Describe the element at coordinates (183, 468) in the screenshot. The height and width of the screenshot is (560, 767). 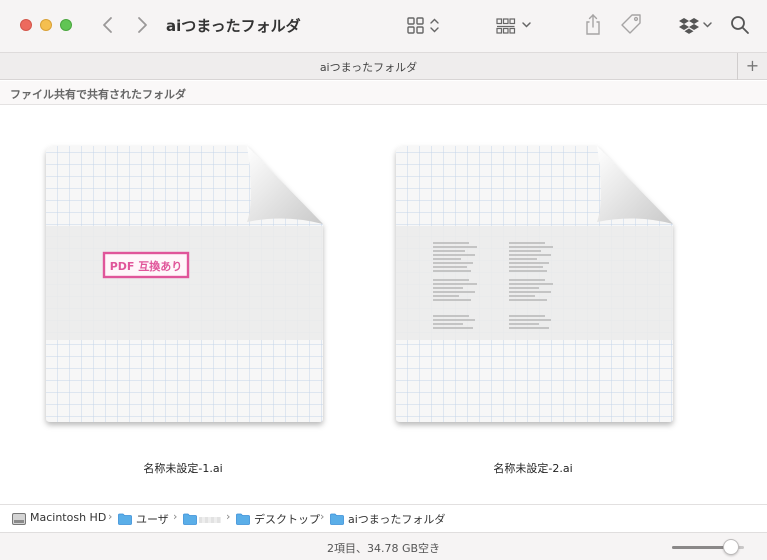
I see `file-name-label: 名称未設定-1.ai` at that location.